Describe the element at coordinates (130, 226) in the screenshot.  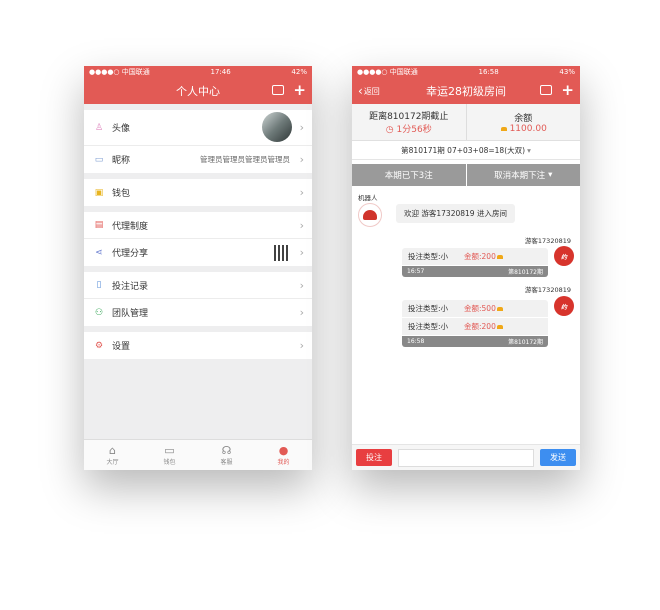
I see `agent-system-label: 代理制度` at that location.